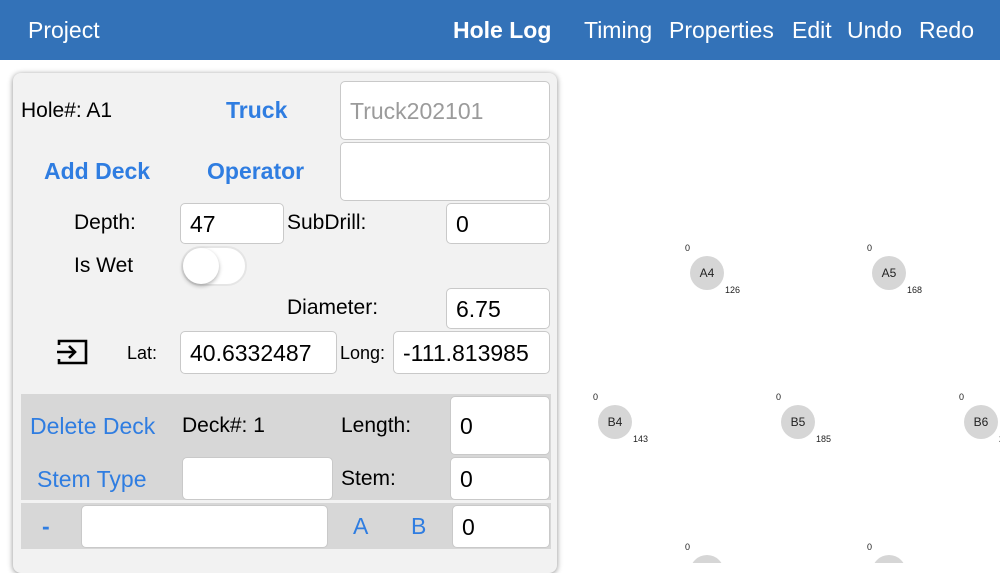 The height and width of the screenshot is (573, 1000). Describe the element at coordinates (232, 223) in the screenshot. I see `depth-input: 47` at that location.